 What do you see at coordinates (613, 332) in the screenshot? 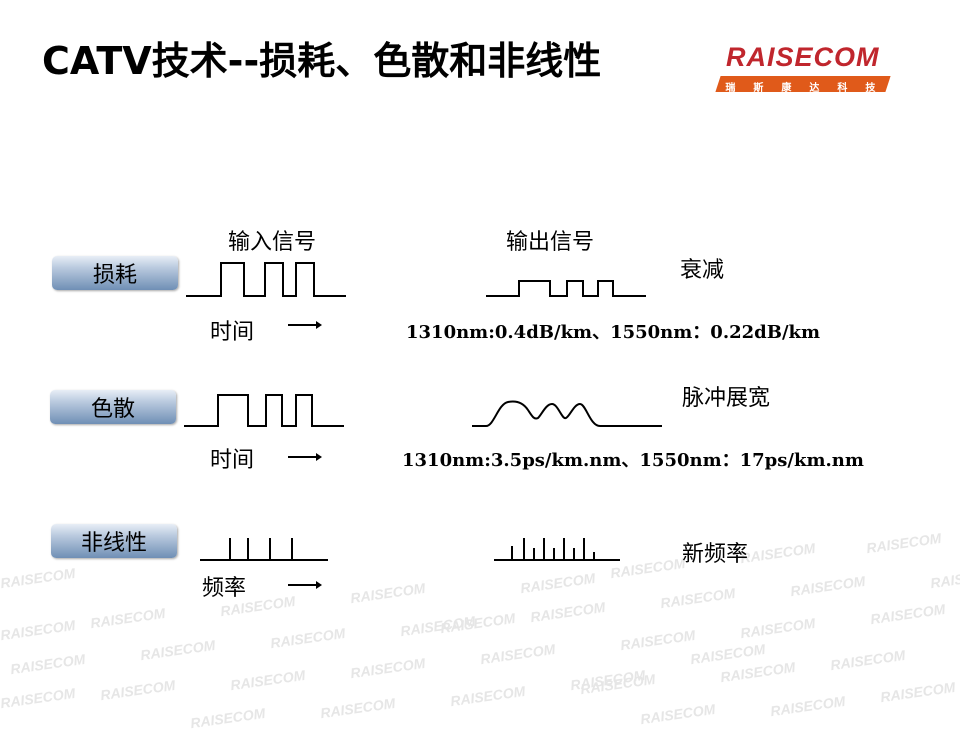
I see `loss-spec: 1310nm:0.4dB/km、1550nm：0.22dB/km` at bounding box center [613, 332].